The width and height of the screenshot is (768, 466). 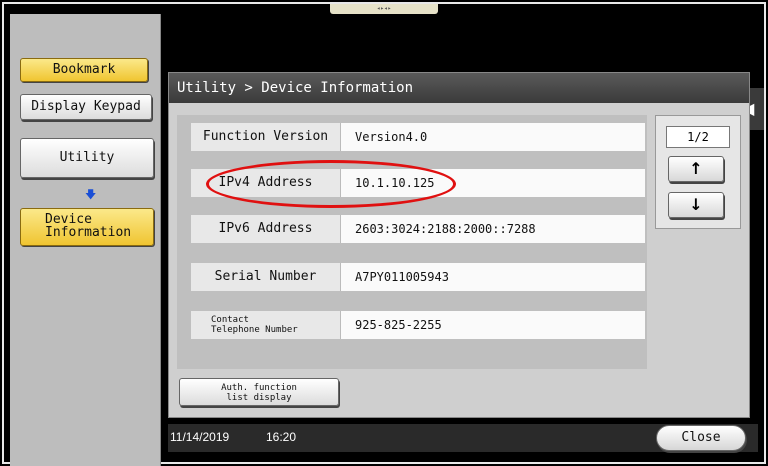 I want to click on top-handle: ◂▸◂▸, so click(x=384, y=9).